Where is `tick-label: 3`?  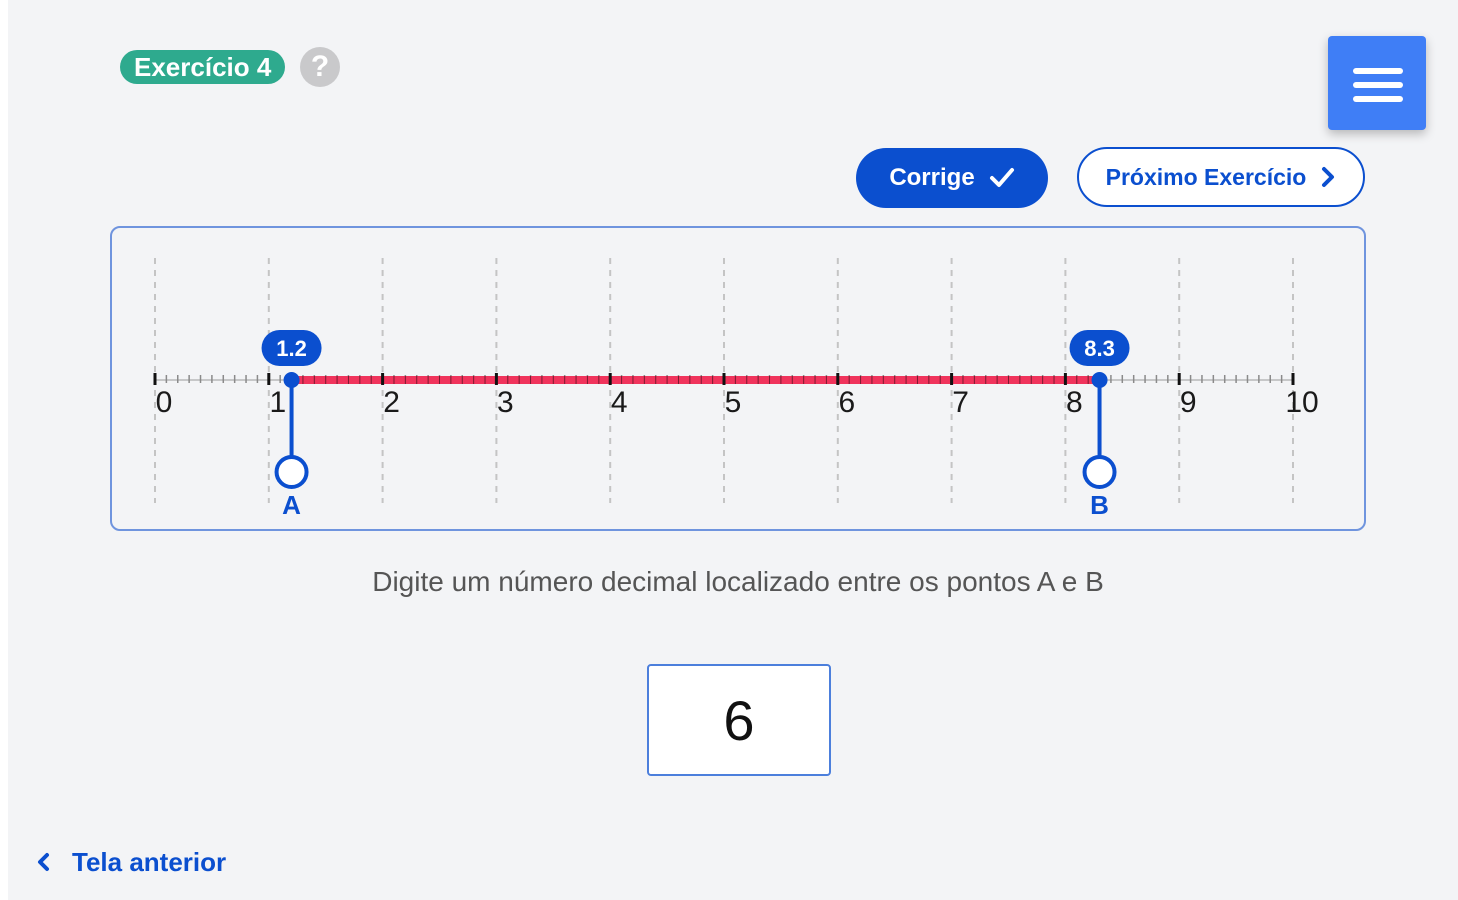
tick-label: 3 is located at coordinates (505, 402).